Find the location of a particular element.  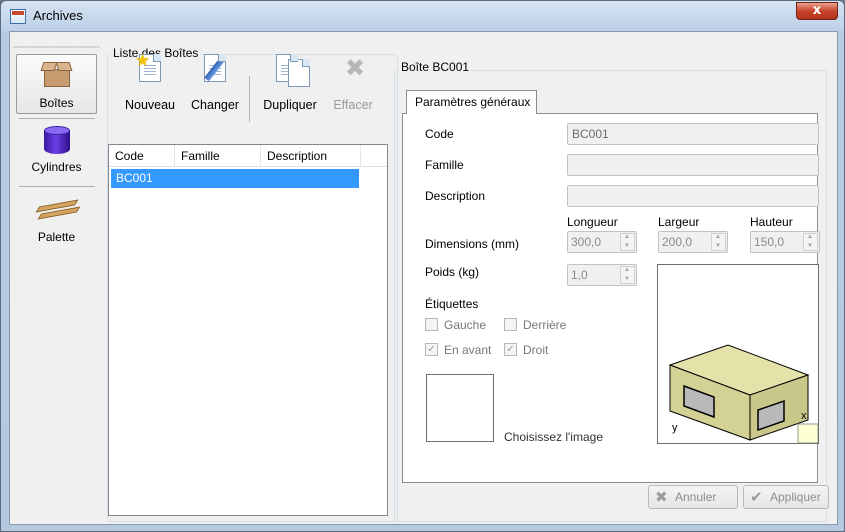

column-header-famille: Famille is located at coordinates (218, 156).